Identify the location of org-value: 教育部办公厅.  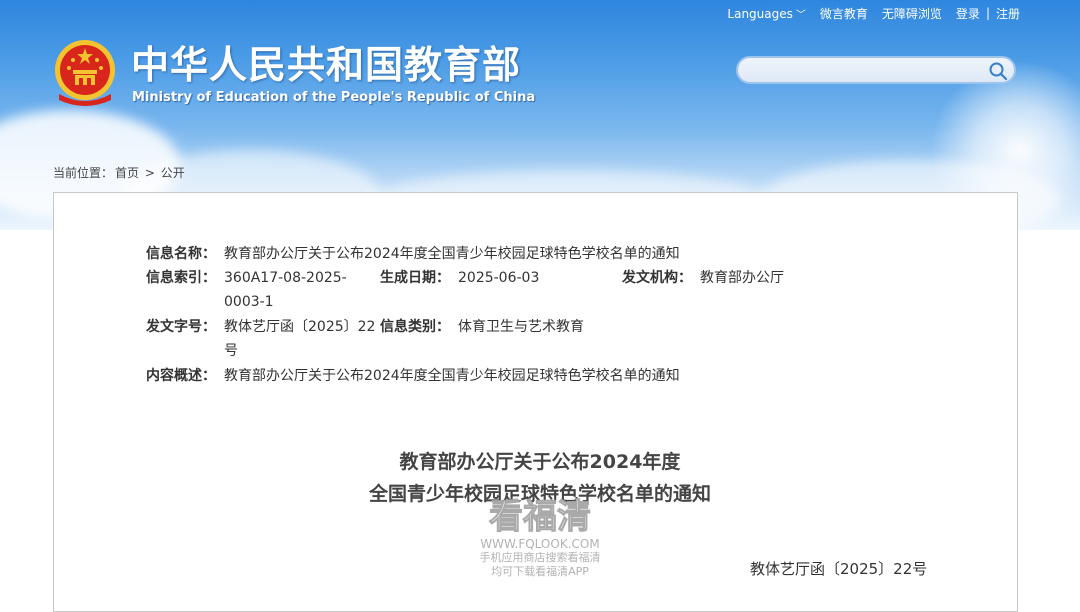
(742, 278).